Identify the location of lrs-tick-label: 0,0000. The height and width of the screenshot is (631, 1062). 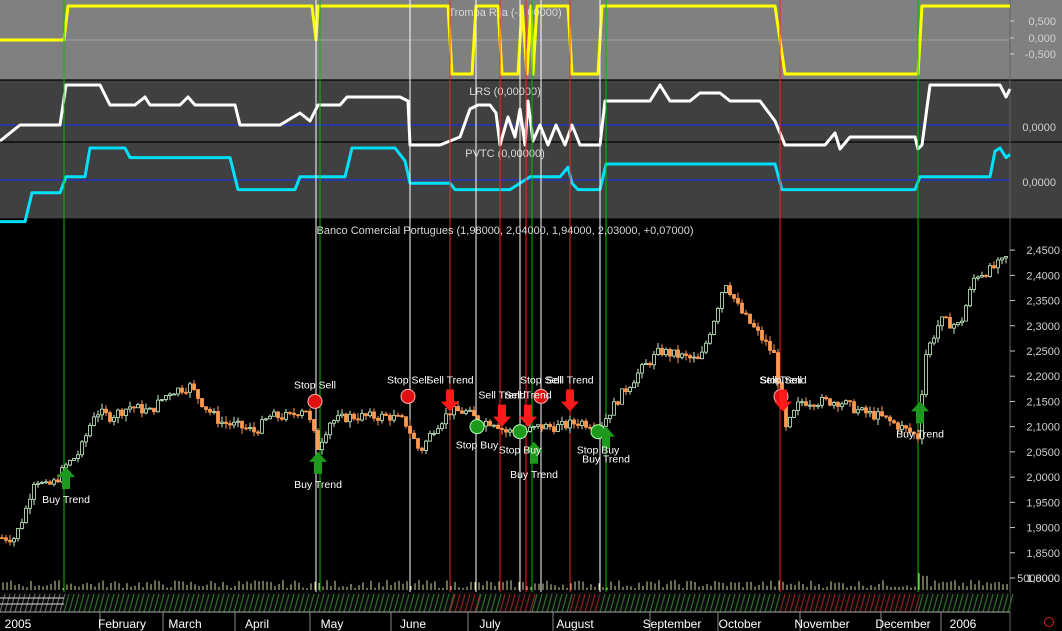
(1039, 128).